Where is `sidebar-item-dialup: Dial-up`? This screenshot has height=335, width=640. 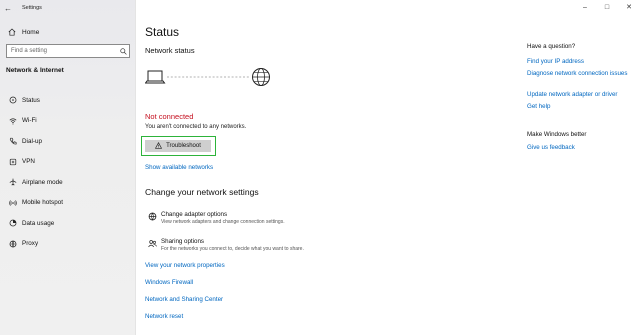 sidebar-item-dialup: Dial-up is located at coordinates (68, 141).